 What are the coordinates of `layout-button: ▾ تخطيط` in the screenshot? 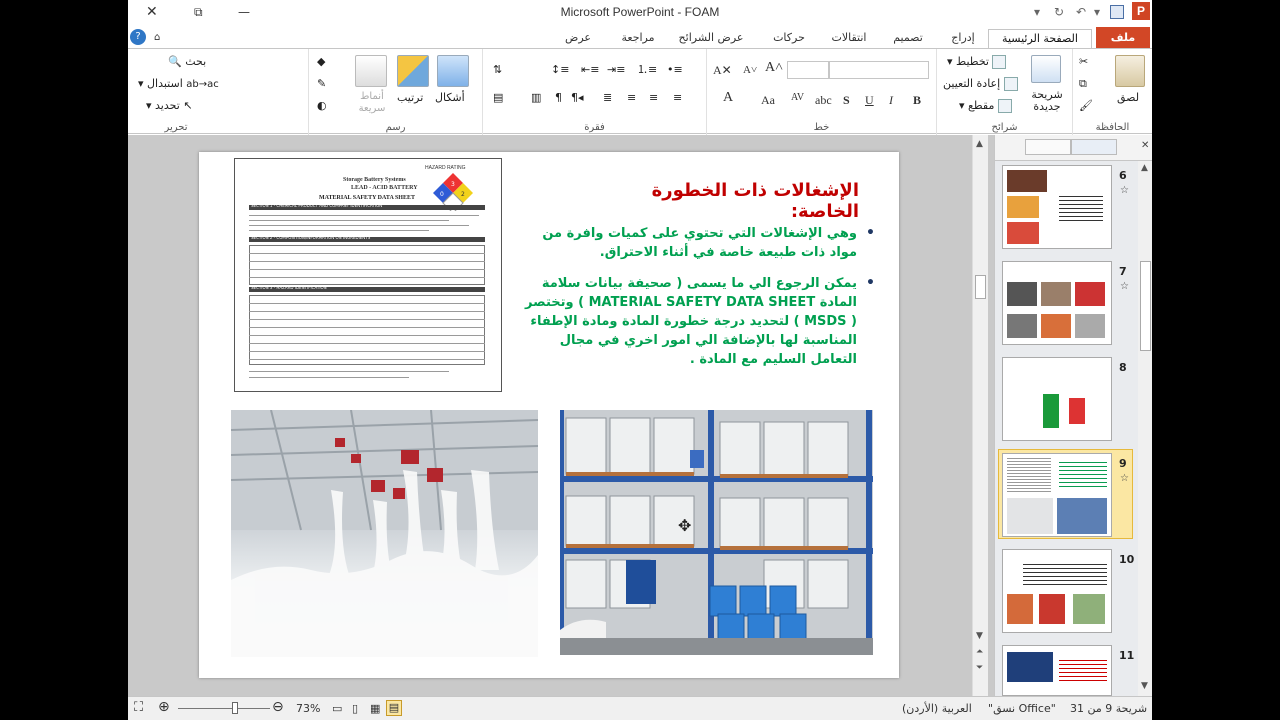 It's located at (977, 62).